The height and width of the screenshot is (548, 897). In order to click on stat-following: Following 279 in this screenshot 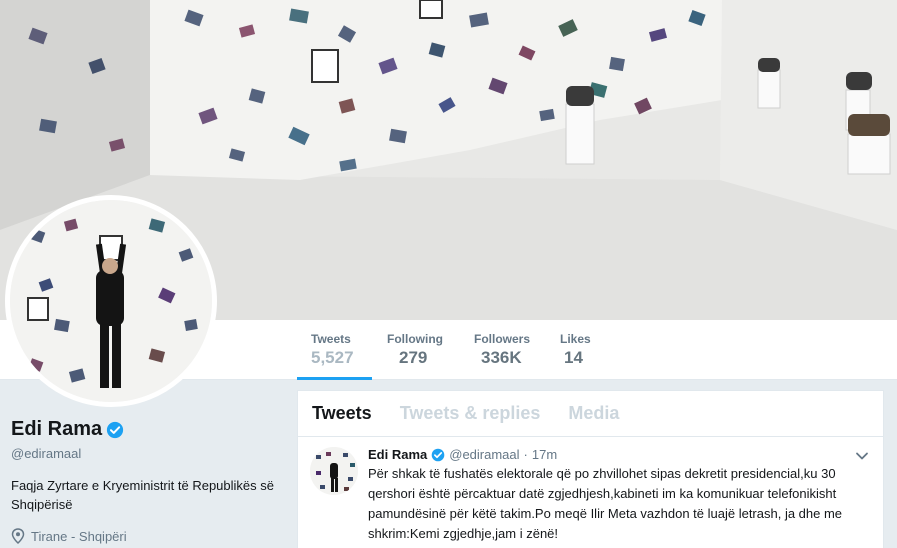, I will do `click(415, 350)`.